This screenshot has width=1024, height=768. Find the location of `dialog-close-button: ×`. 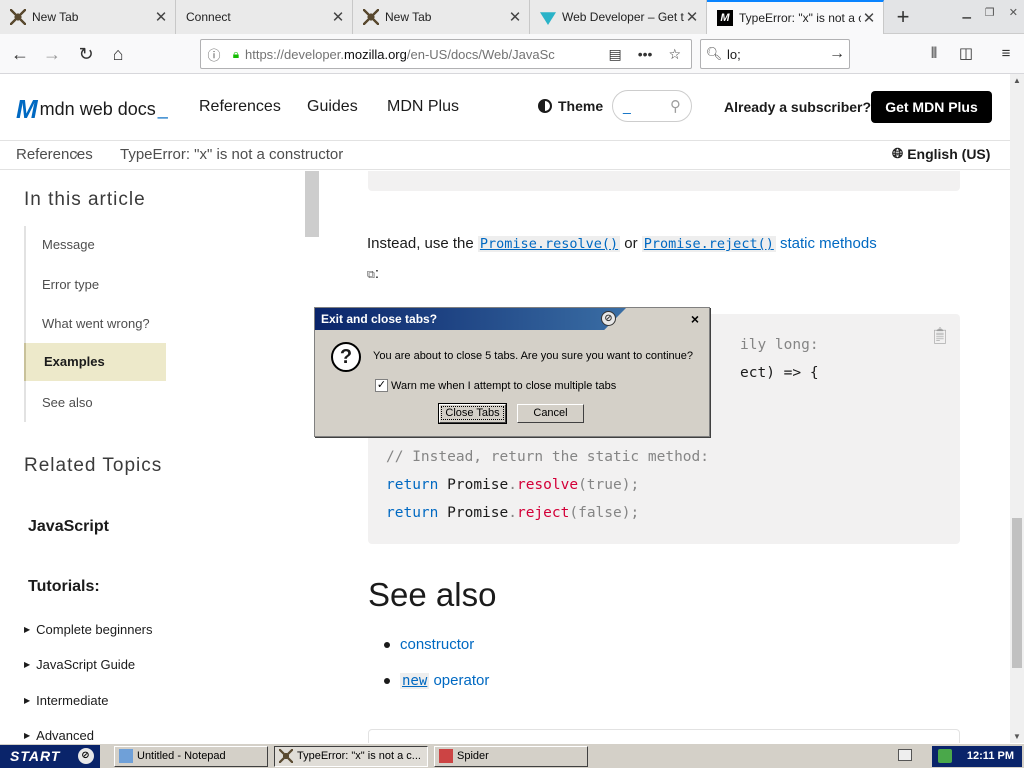

dialog-close-button: × is located at coordinates (695, 319).